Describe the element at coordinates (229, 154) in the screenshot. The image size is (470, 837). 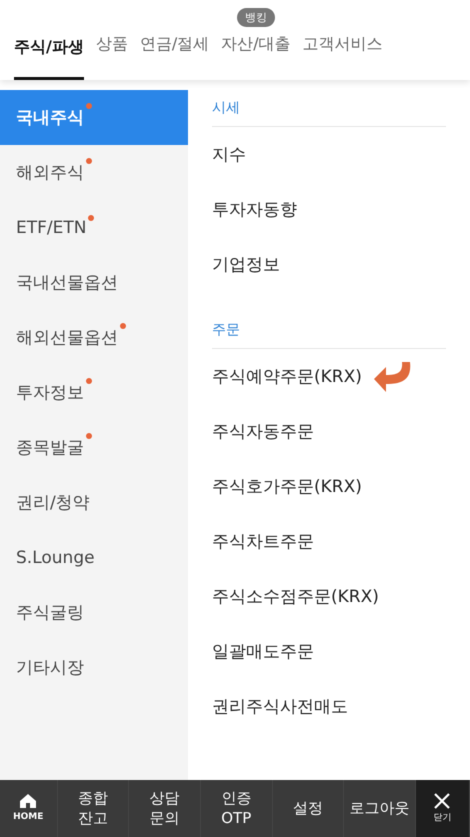
I see `menu-link: 지수` at that location.